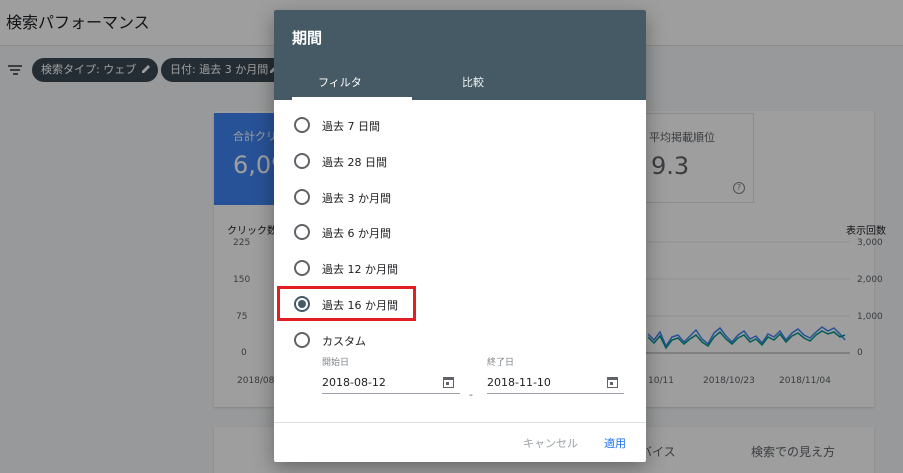 The width and height of the screenshot is (903, 473). What do you see at coordinates (336, 363) in the screenshot?
I see `start-date-label: 開始日` at bounding box center [336, 363].